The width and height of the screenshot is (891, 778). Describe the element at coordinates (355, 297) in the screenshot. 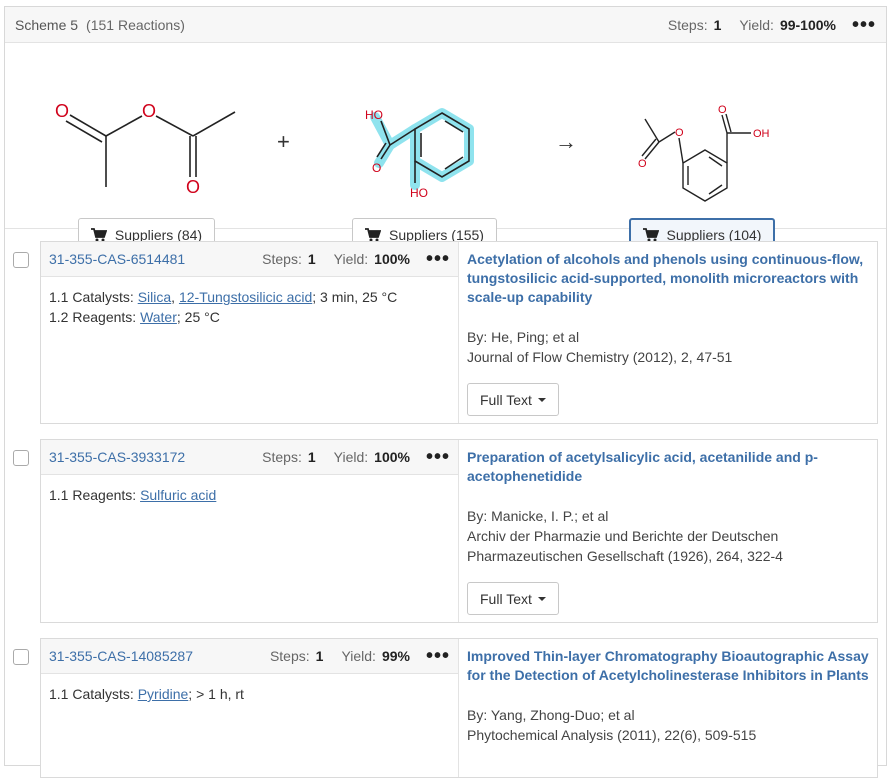

I see `condition-detail: ; 3 min, 25 °C` at that location.